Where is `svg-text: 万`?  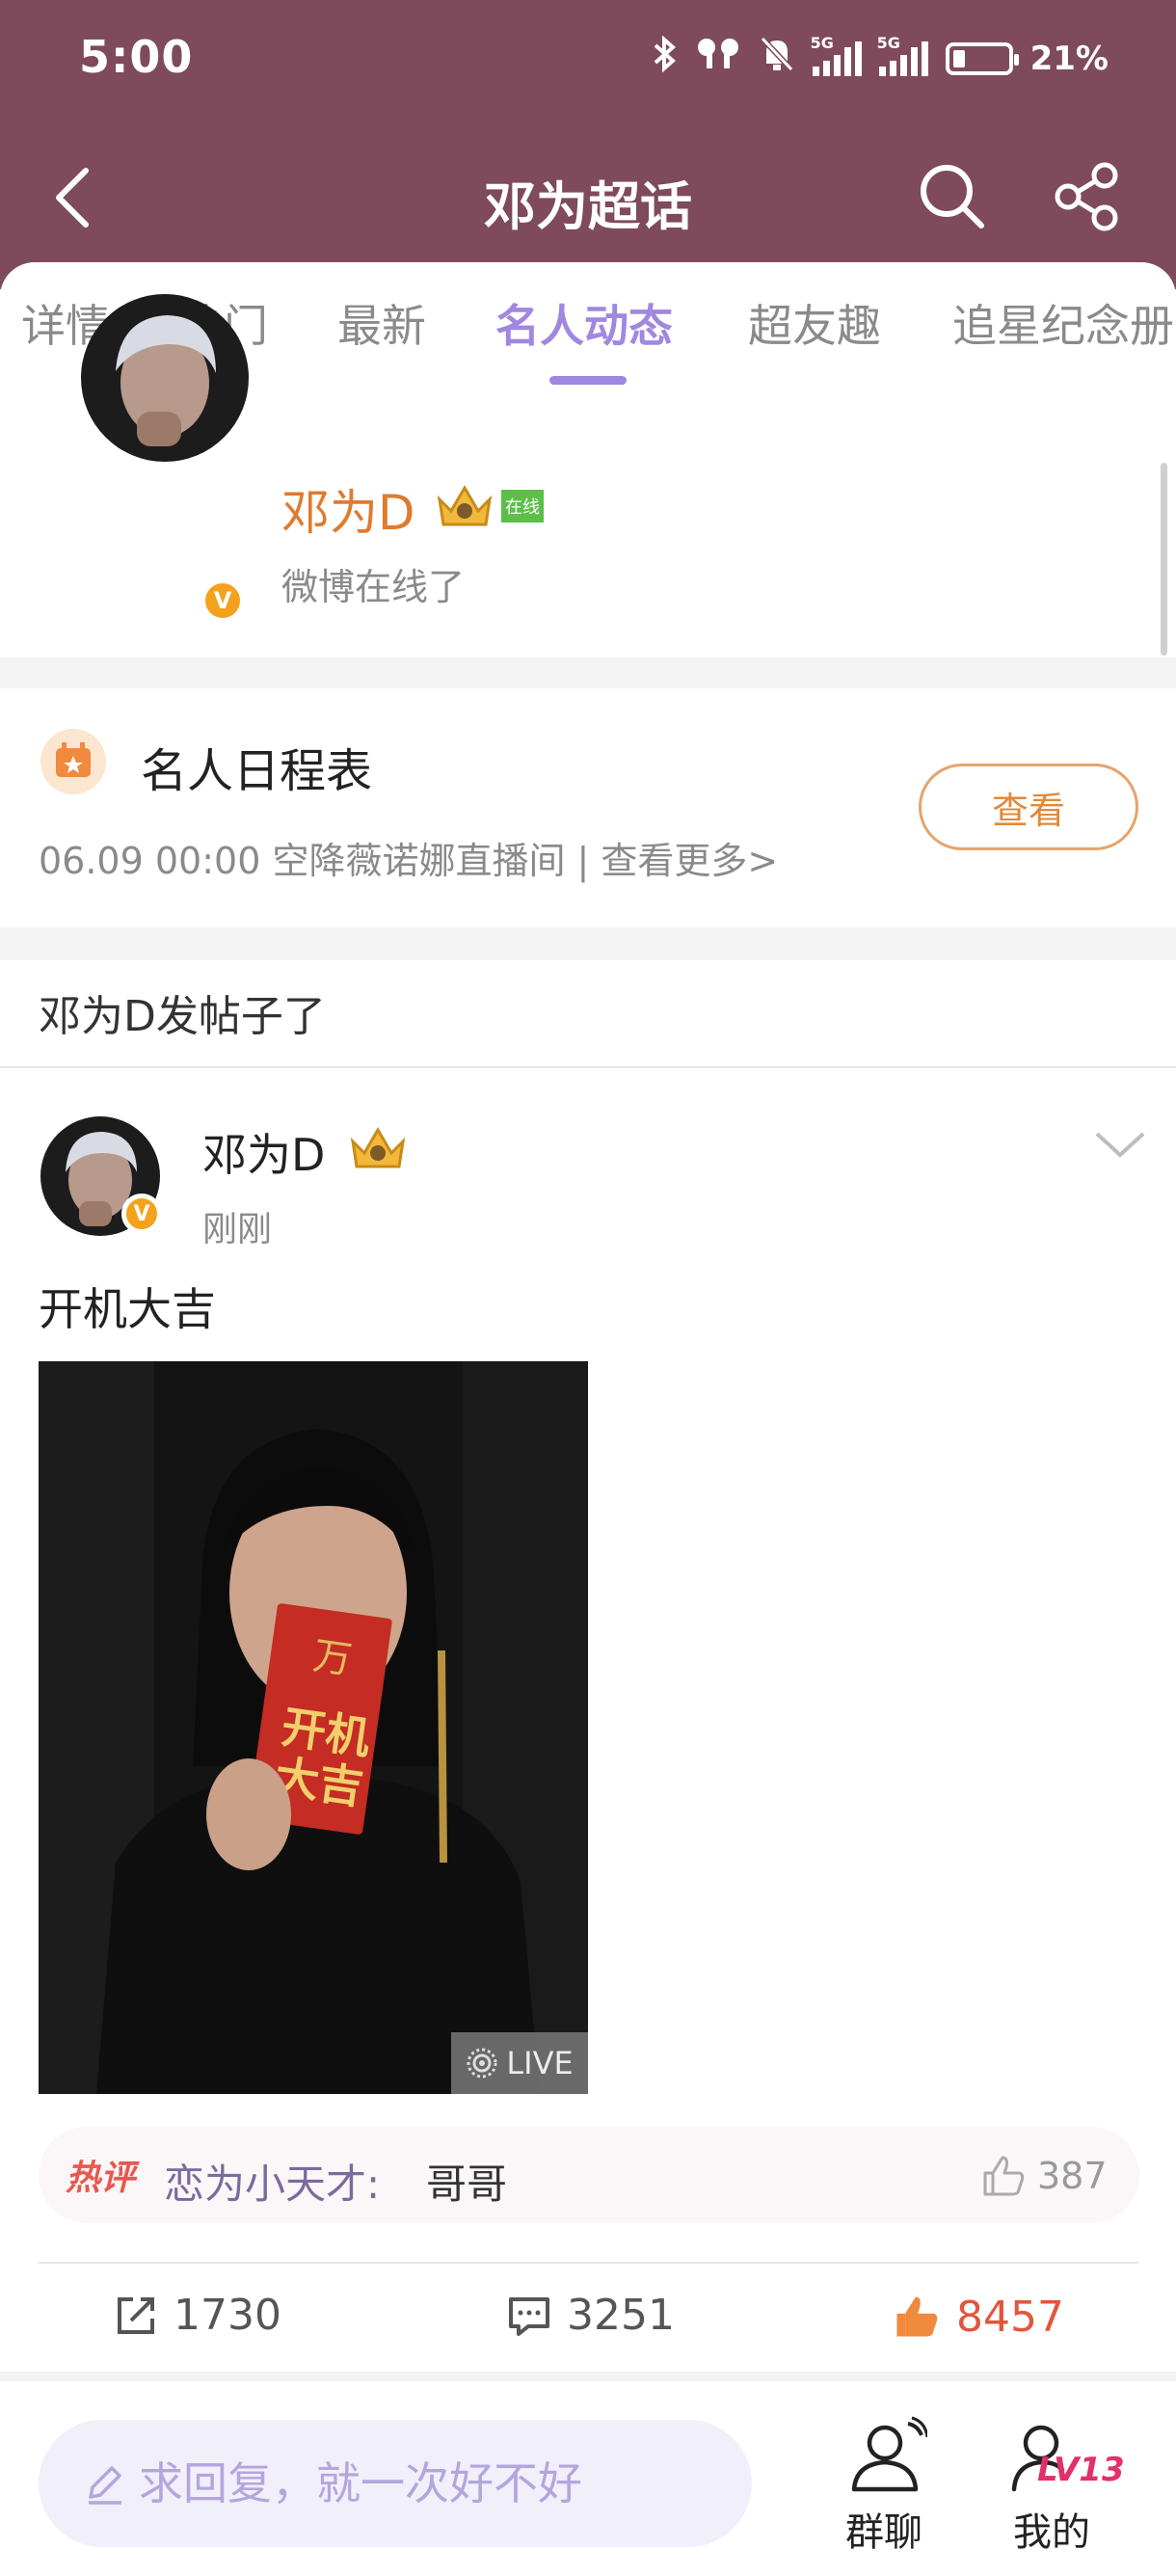
svg-text: 万 is located at coordinates (332, 1659).